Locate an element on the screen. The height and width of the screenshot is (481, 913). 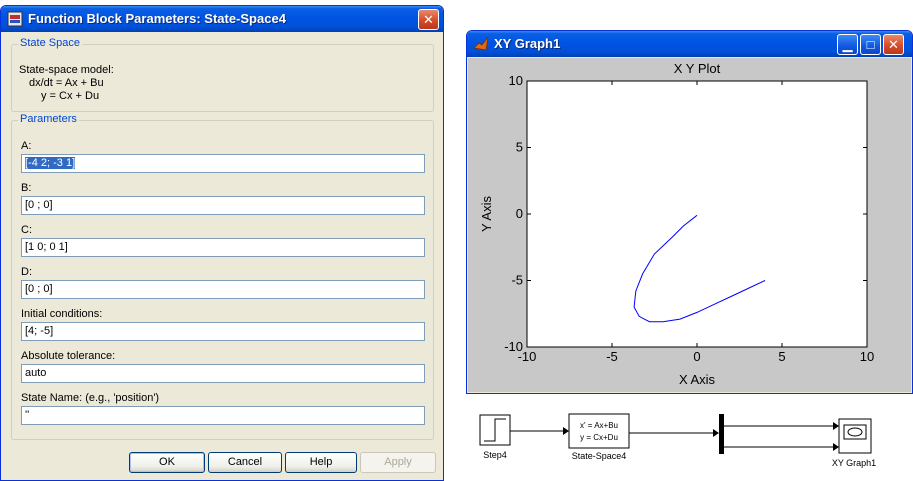
ss-equation2: y = Cx+Du is located at coordinates (599, 437).